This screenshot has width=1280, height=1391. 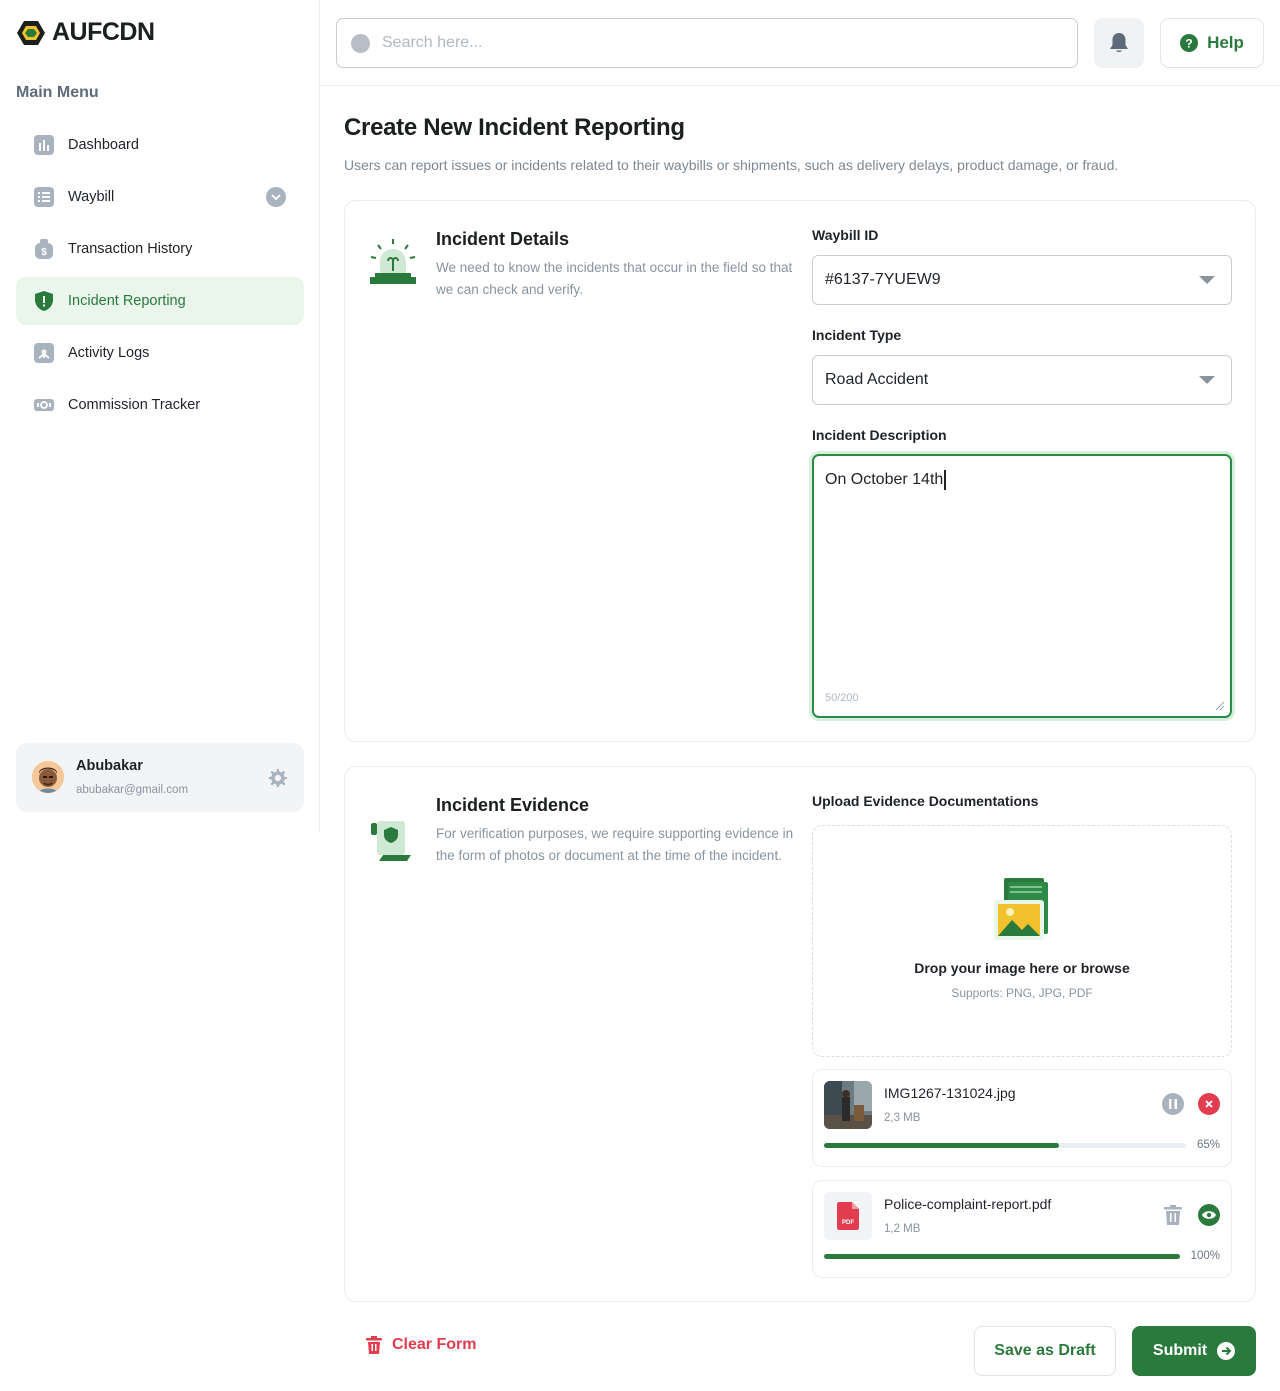 What do you see at coordinates (103, 32) in the screenshot?
I see `brand-name: AUFCDN` at bounding box center [103, 32].